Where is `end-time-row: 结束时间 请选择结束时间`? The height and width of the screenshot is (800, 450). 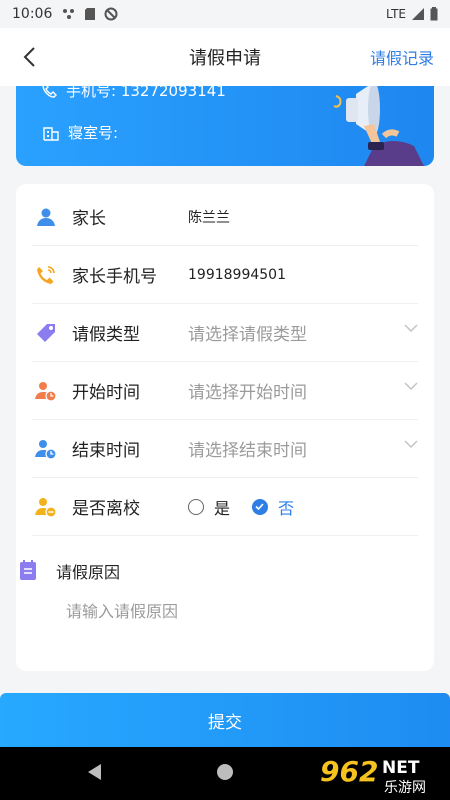 end-time-row: 结束时间 请选择结束时间 is located at coordinates (225, 449).